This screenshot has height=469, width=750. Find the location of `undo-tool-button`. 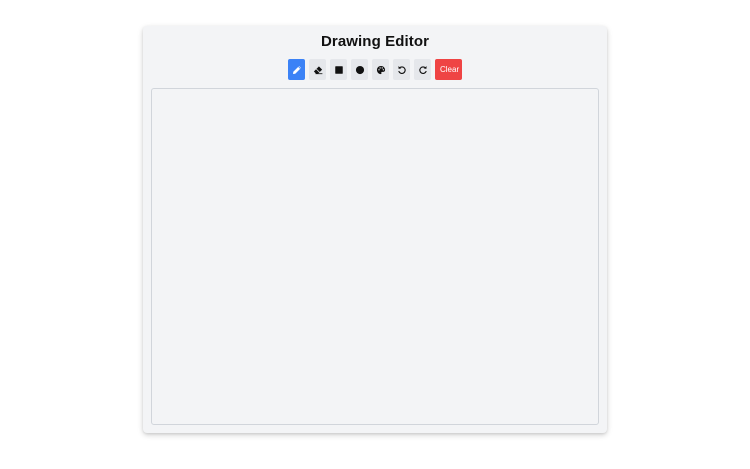

undo-tool-button is located at coordinates (401, 69).